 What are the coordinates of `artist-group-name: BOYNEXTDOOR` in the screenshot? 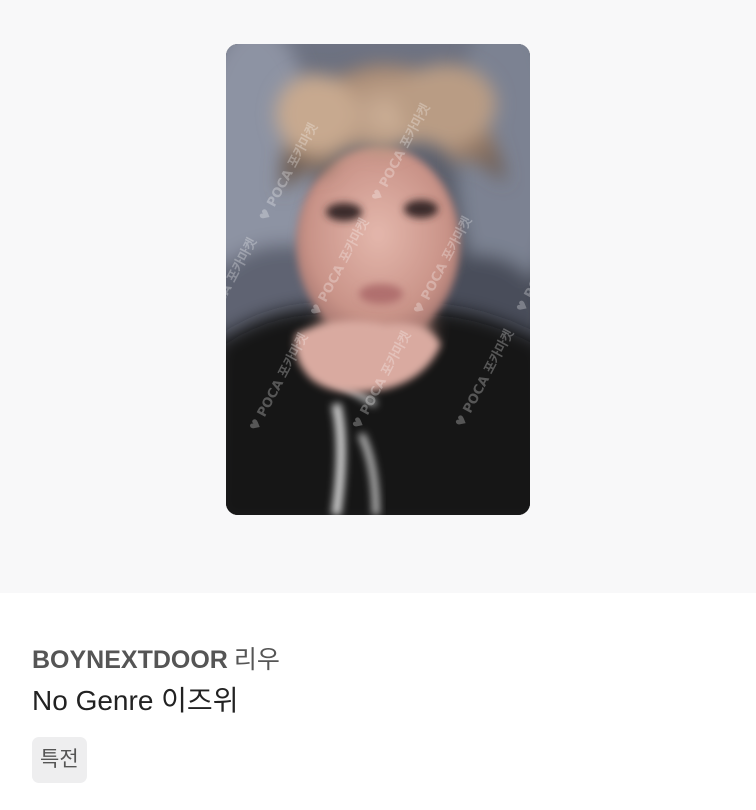 It's located at (130, 660).